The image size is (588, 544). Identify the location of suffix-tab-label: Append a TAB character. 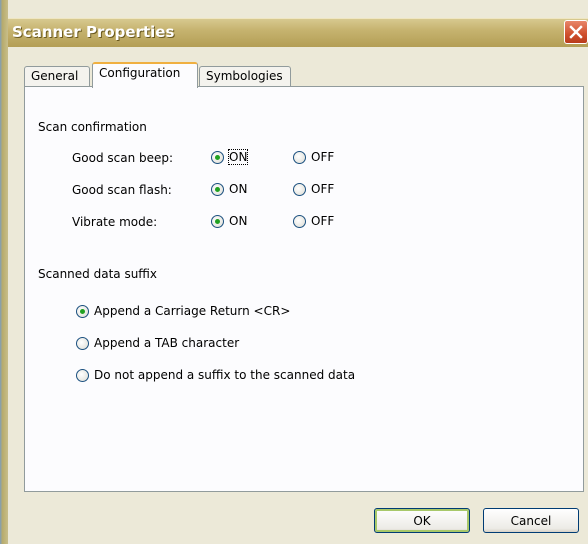
(167, 343).